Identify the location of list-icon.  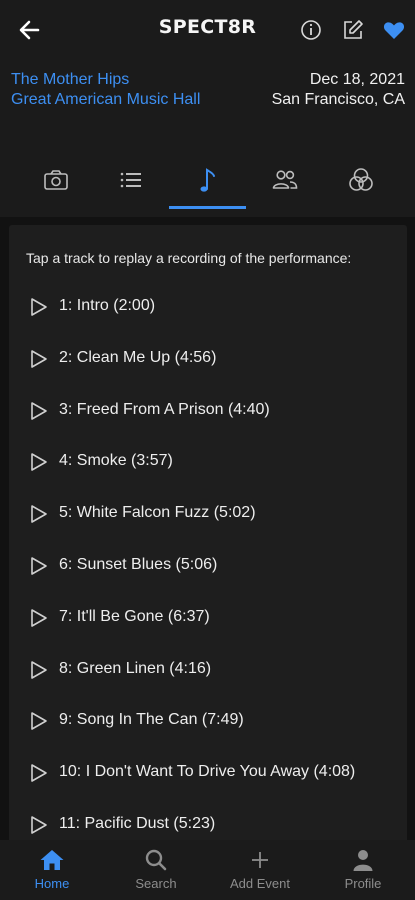
(131, 180).